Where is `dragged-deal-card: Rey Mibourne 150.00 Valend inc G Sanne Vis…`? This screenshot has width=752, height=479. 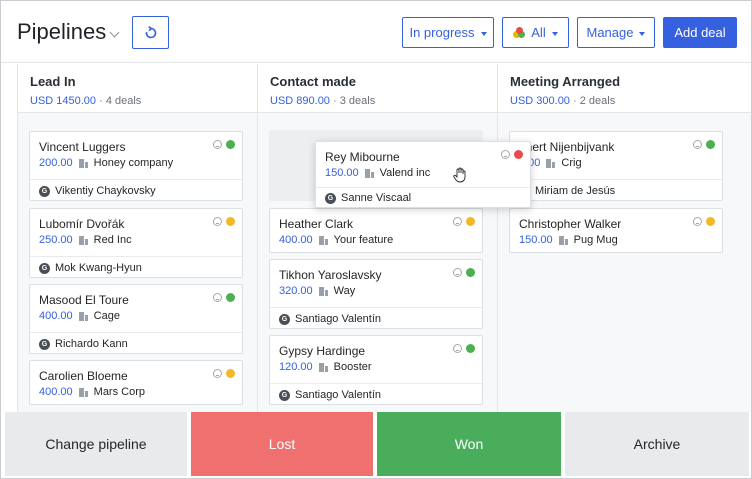 dragged-deal-card: Rey Mibourne 150.00 Valend inc G Sanne Vis… is located at coordinates (423, 174).